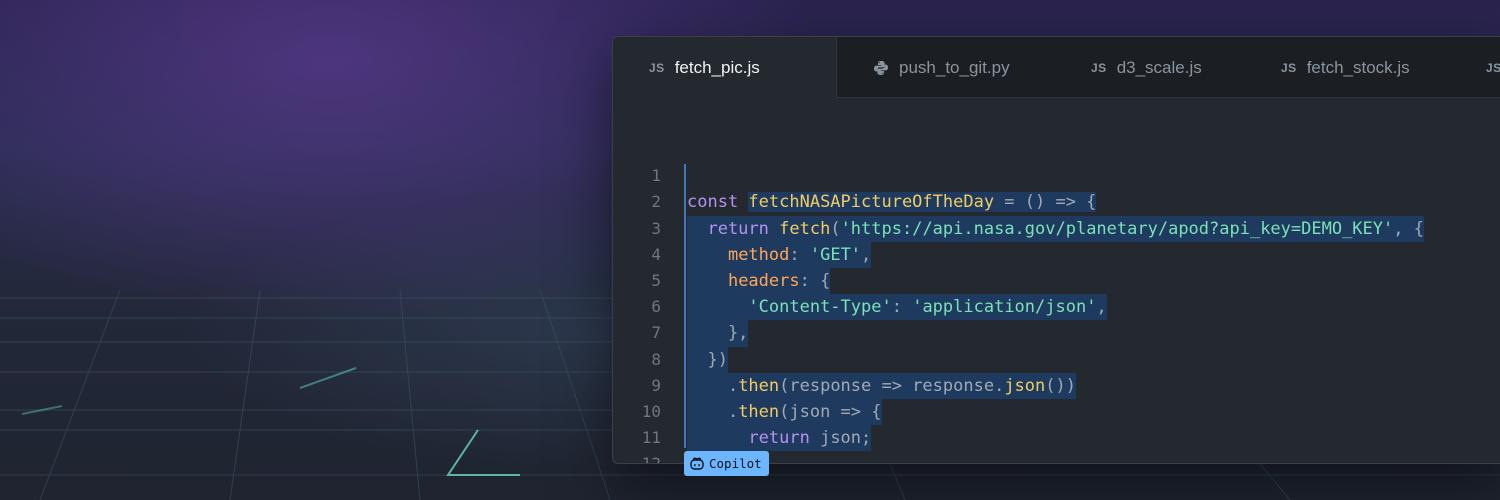 The image size is (1500, 500). Describe the element at coordinates (1476, 67) in the screenshot. I see `tab-overflow-js: JS` at that location.